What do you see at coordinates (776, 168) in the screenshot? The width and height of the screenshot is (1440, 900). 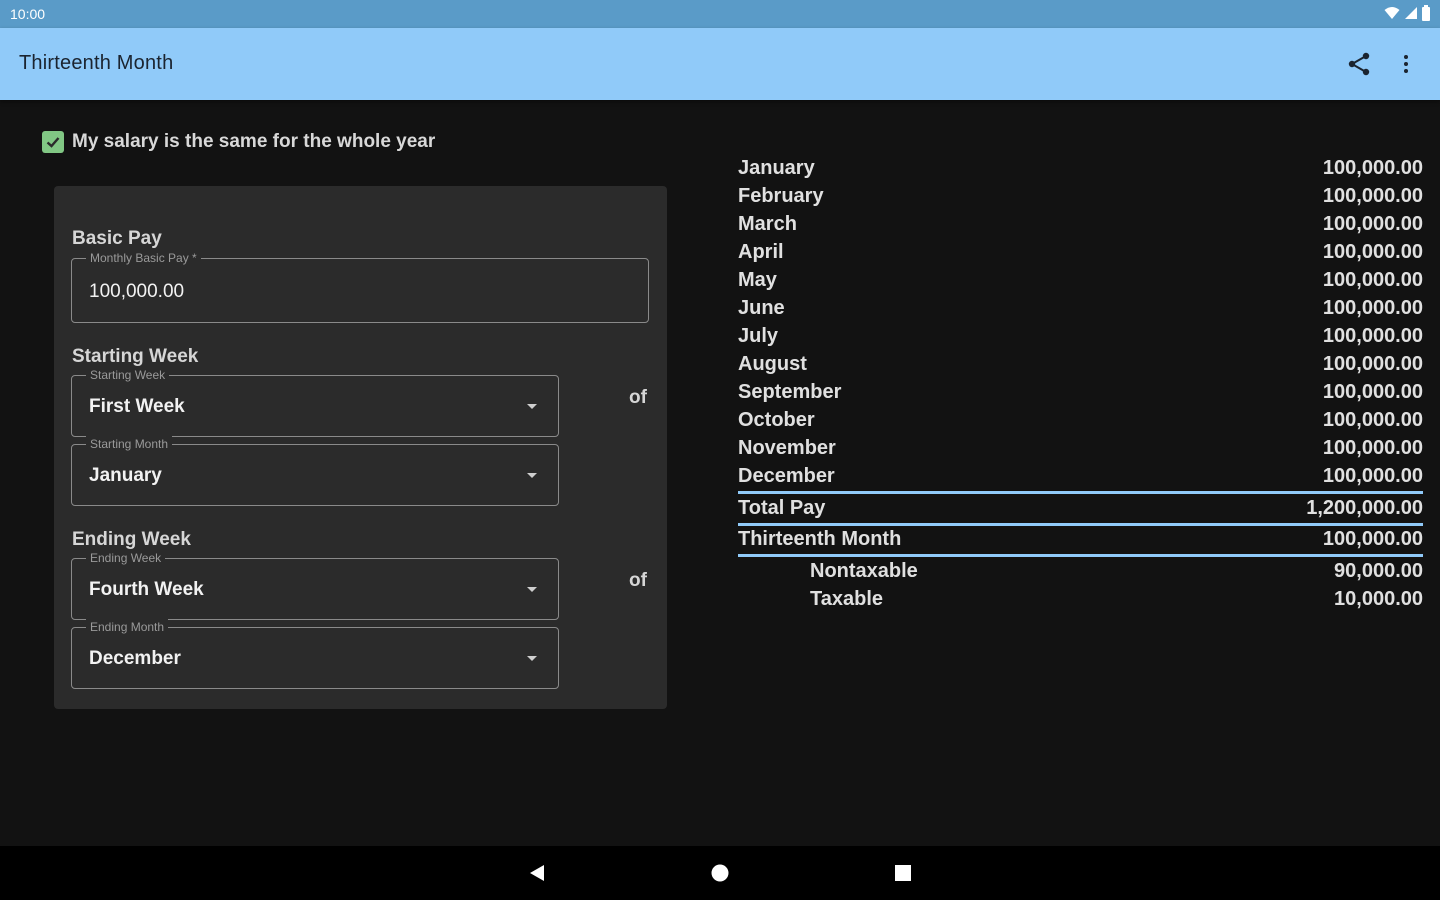 I see `month-label: January` at bounding box center [776, 168].